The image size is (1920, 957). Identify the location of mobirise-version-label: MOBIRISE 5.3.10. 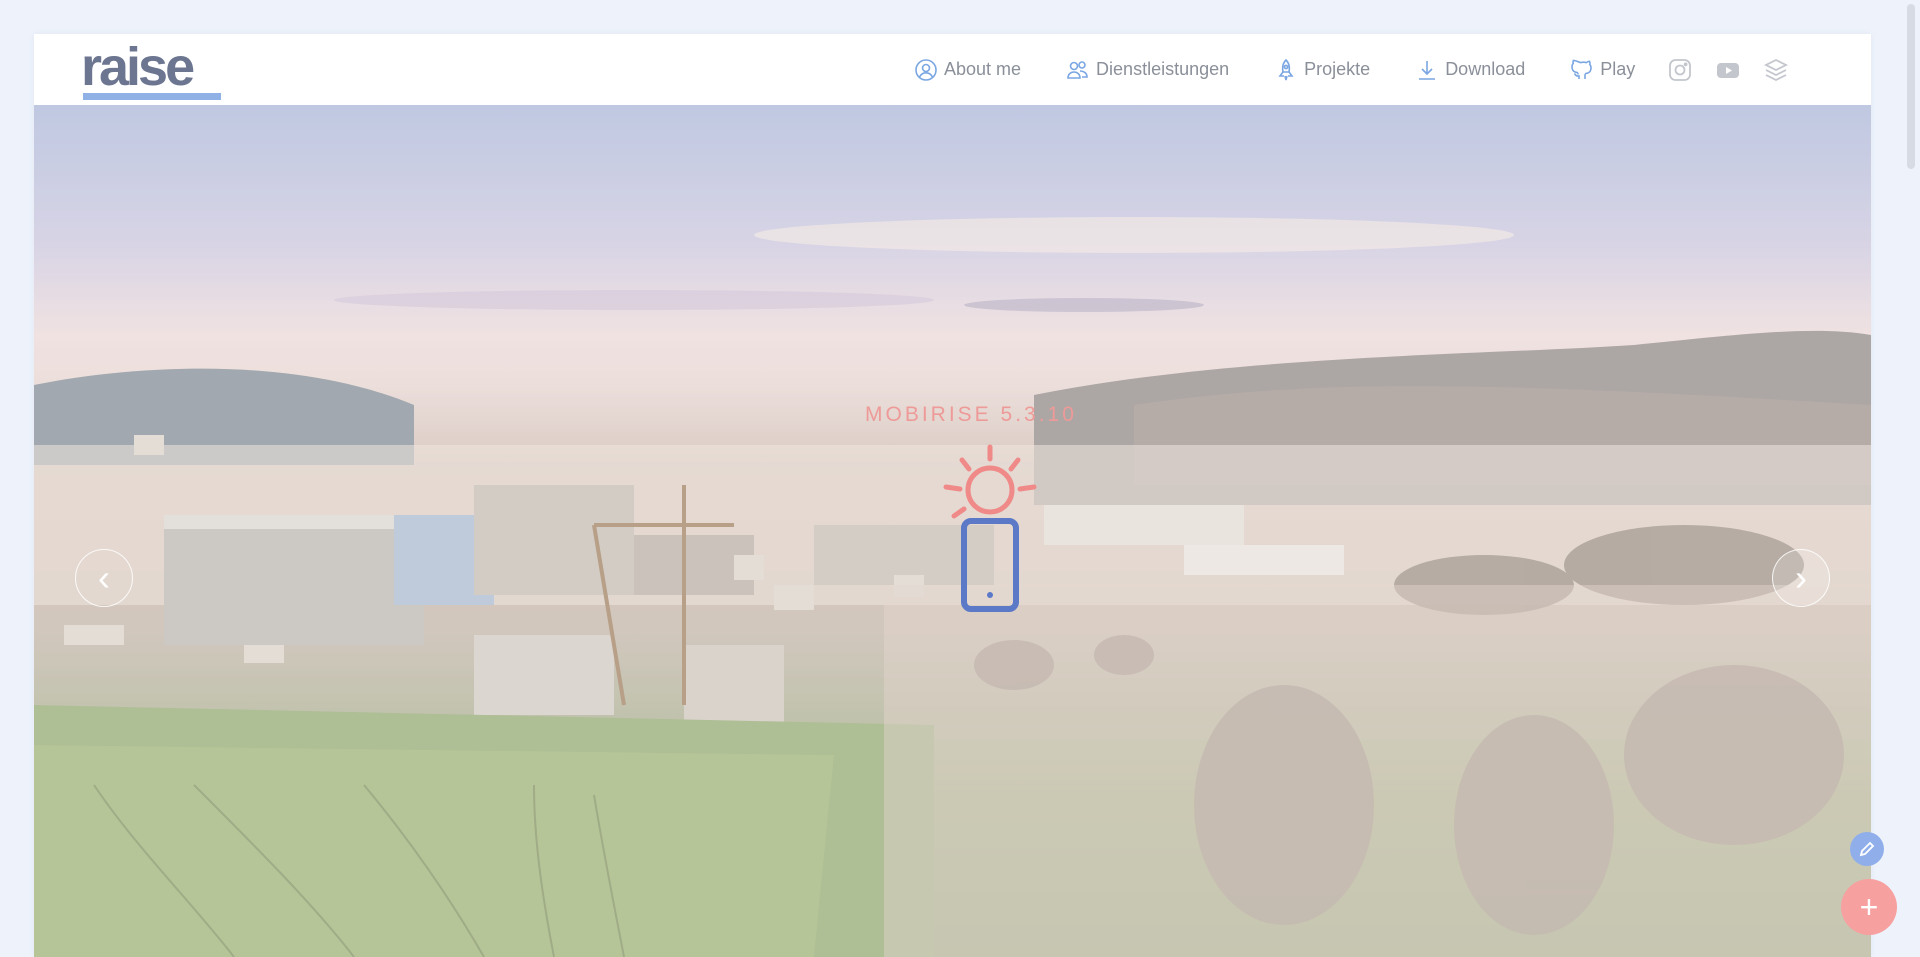
(971, 414).